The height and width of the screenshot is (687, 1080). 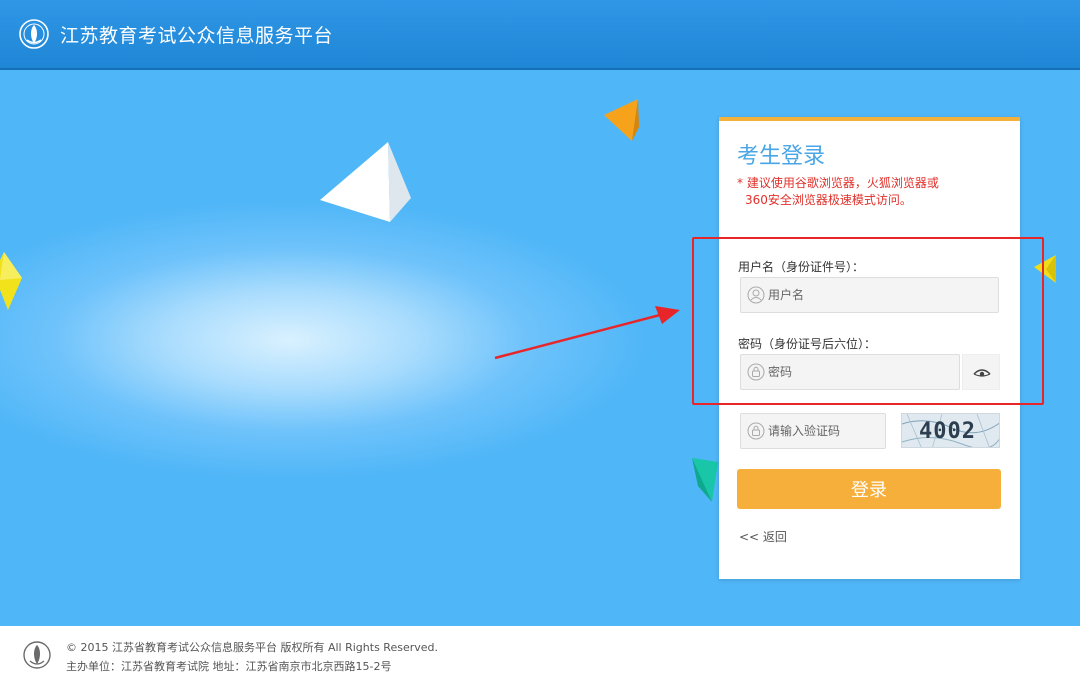 What do you see at coordinates (763, 536) in the screenshot?
I see `back-link: << 返回` at bounding box center [763, 536].